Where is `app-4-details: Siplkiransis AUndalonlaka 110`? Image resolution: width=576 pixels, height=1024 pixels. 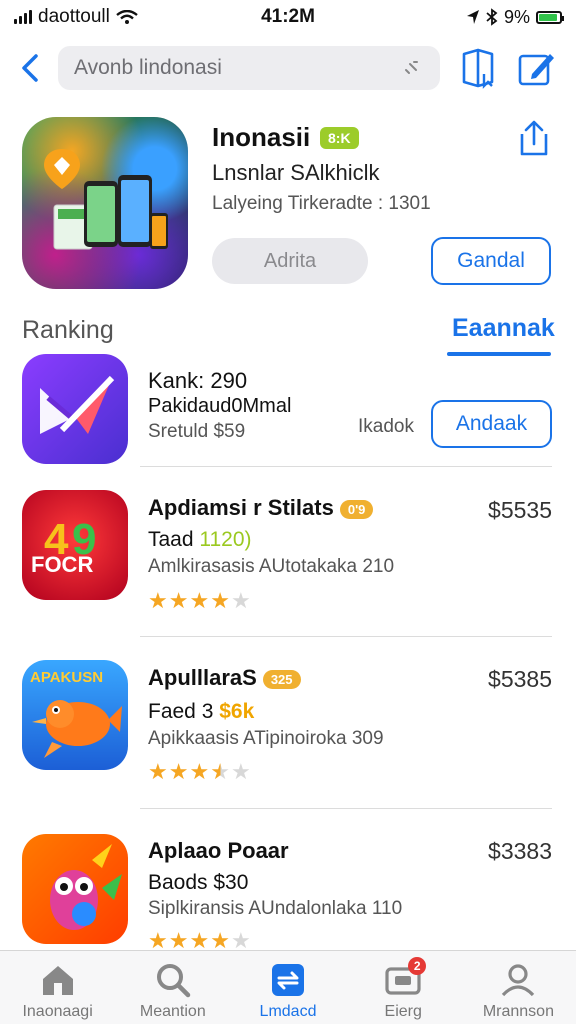
app-4-details: Siplkiransis AUndalonlaka 110 is located at coordinates (275, 908).